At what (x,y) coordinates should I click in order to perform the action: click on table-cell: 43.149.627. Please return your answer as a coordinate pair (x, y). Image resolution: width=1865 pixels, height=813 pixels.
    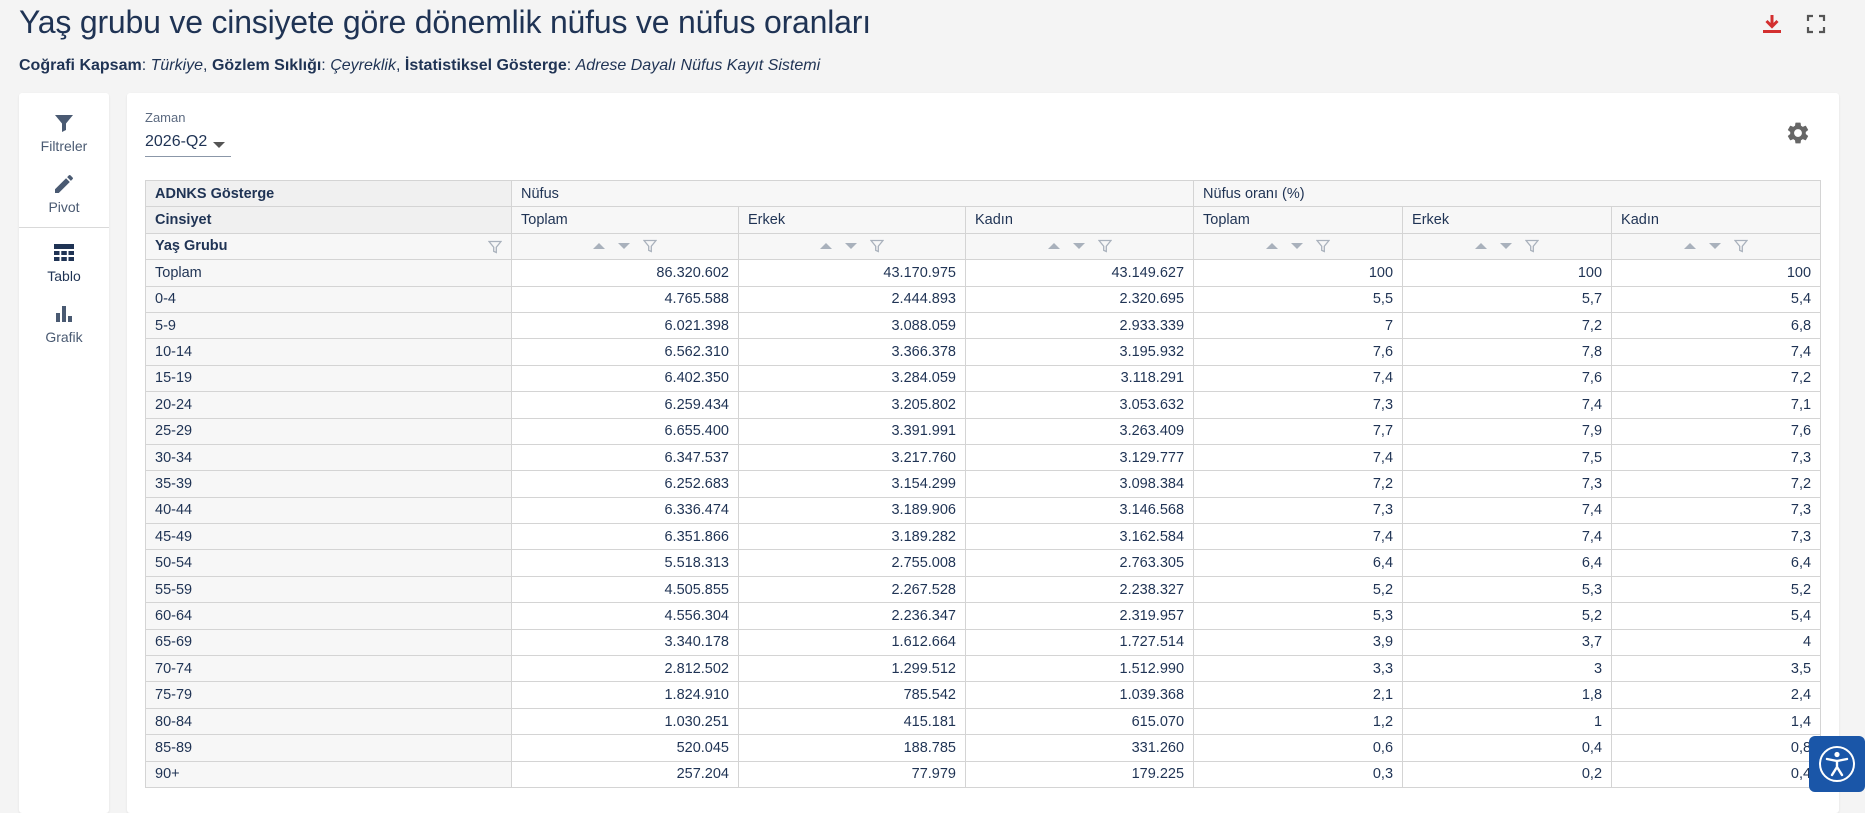
    Looking at the image, I should click on (1079, 273).